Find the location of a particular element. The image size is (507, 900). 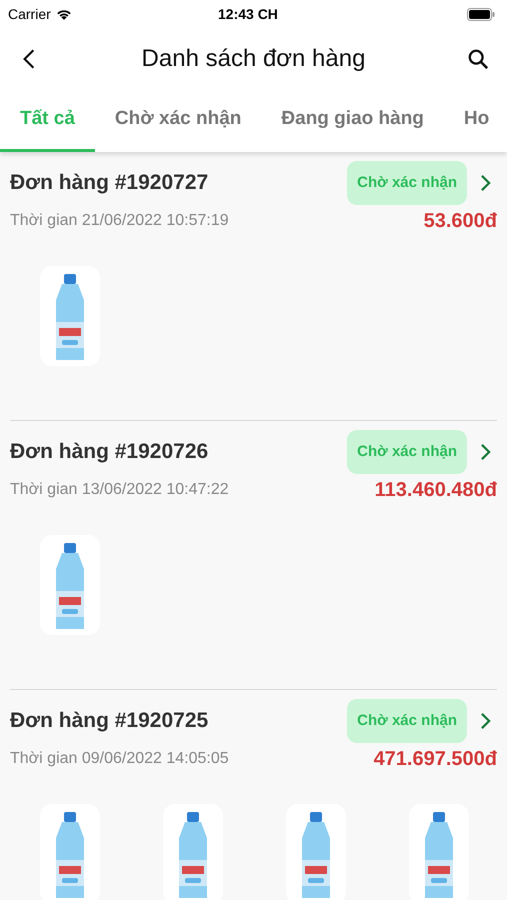

wifi-icon is located at coordinates (63, 14).